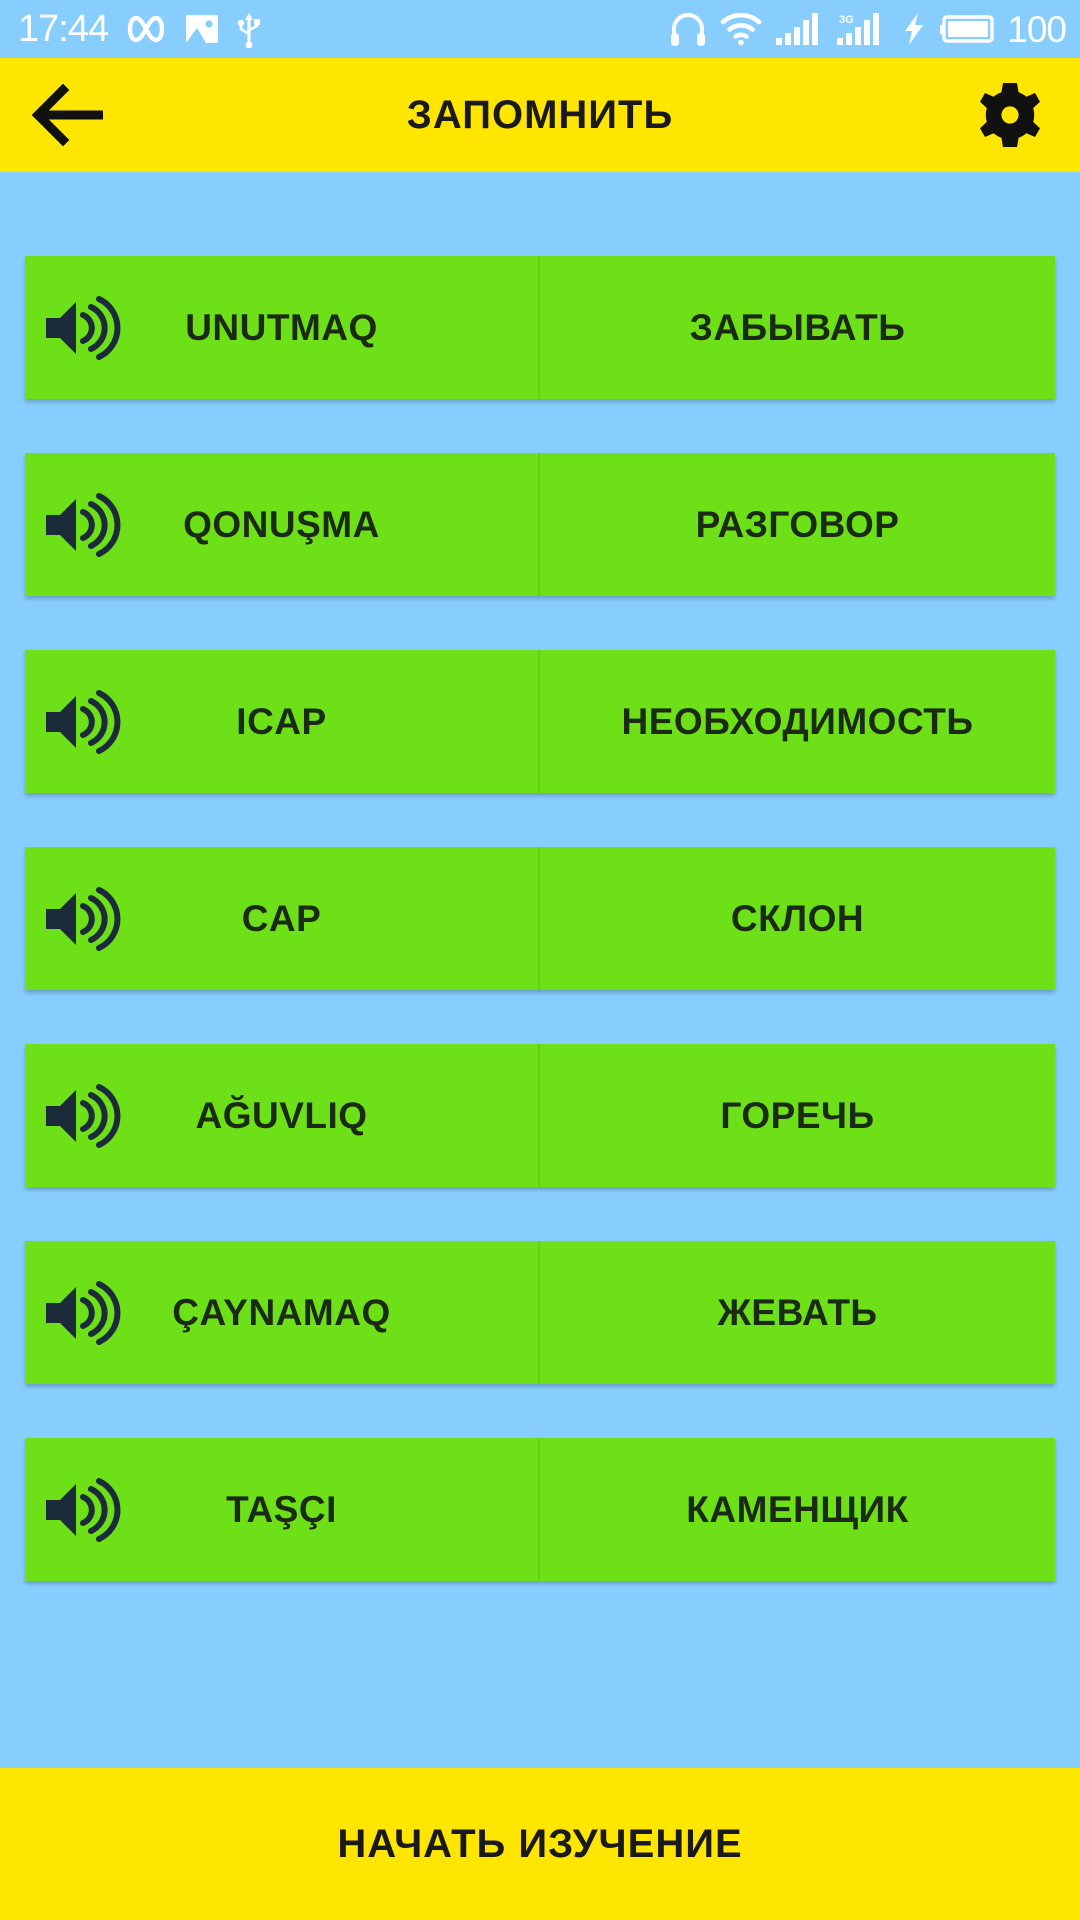 The width and height of the screenshot is (1080, 1920). I want to click on back-button, so click(70, 115).